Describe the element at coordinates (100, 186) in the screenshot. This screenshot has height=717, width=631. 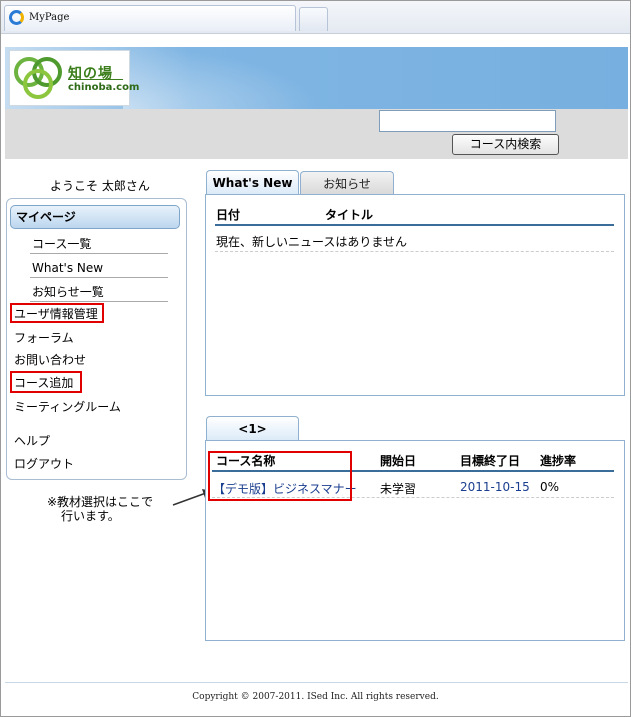
I see `welcome-message: ようこそ 太郎さん` at that location.